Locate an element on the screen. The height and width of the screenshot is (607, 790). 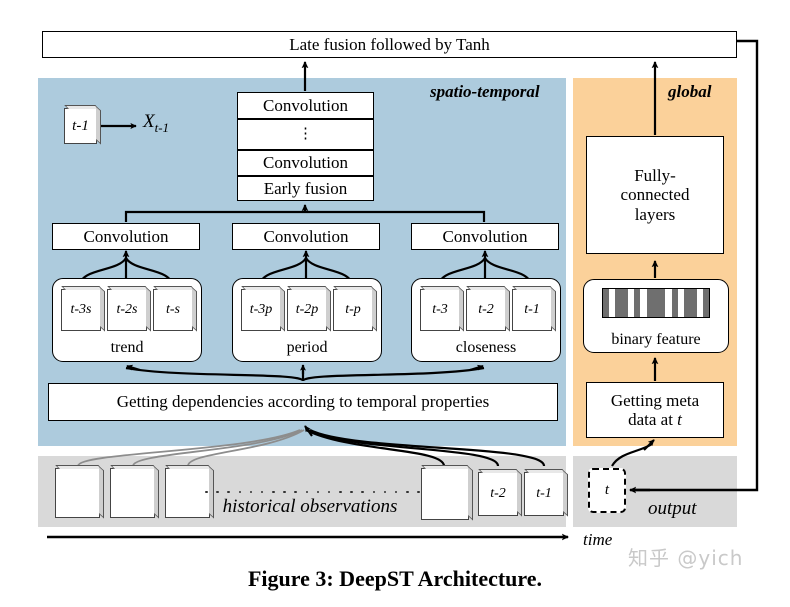
fully-connected-layers-box: Fully- connected layers is located at coordinates (655, 195).